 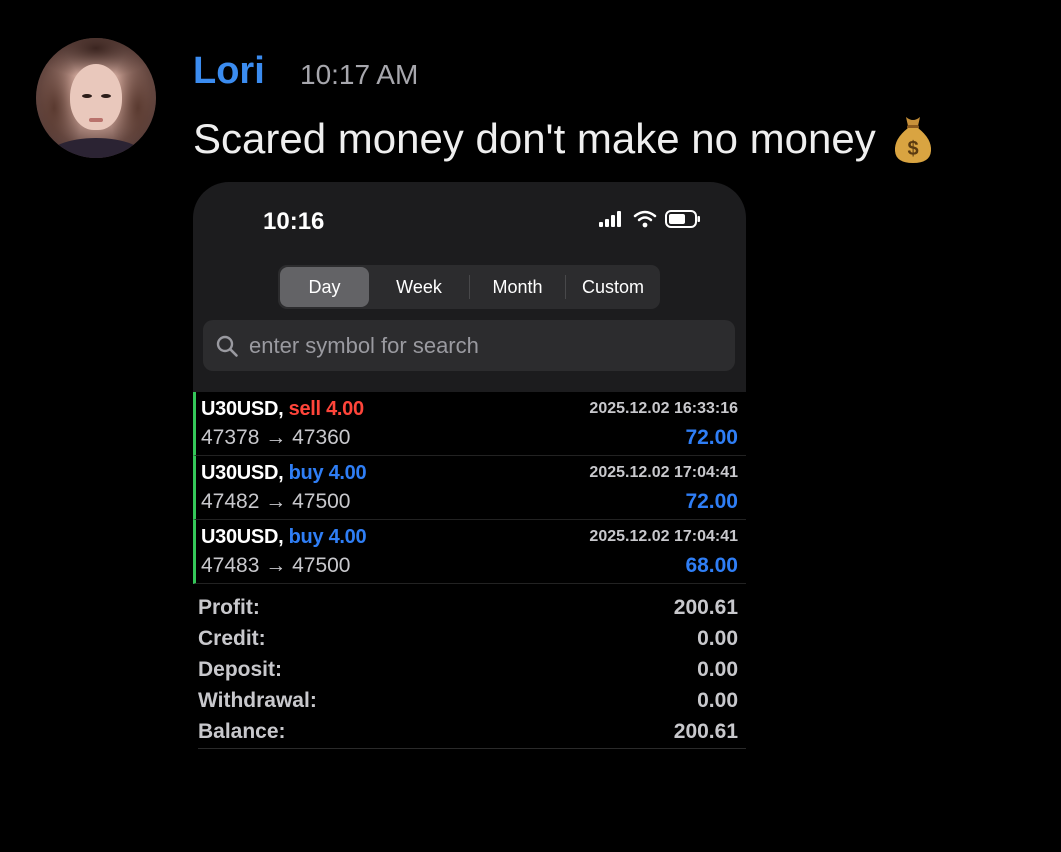 What do you see at coordinates (613, 287) in the screenshot?
I see `segment-custom: Custom` at bounding box center [613, 287].